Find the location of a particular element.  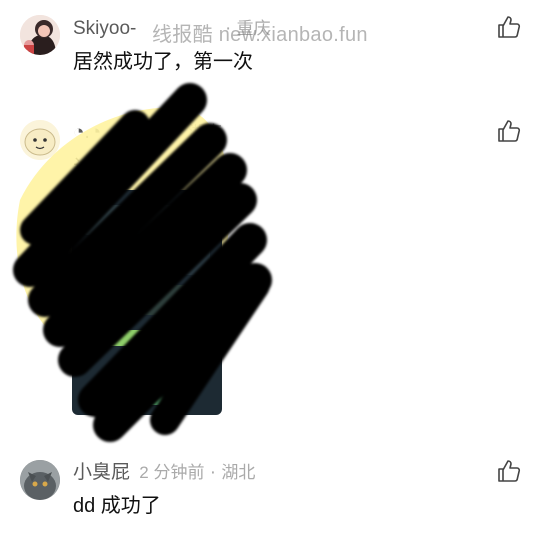

comment-meta: 小臭屁 2 分钟前 · 湖北 is located at coordinates (164, 473).